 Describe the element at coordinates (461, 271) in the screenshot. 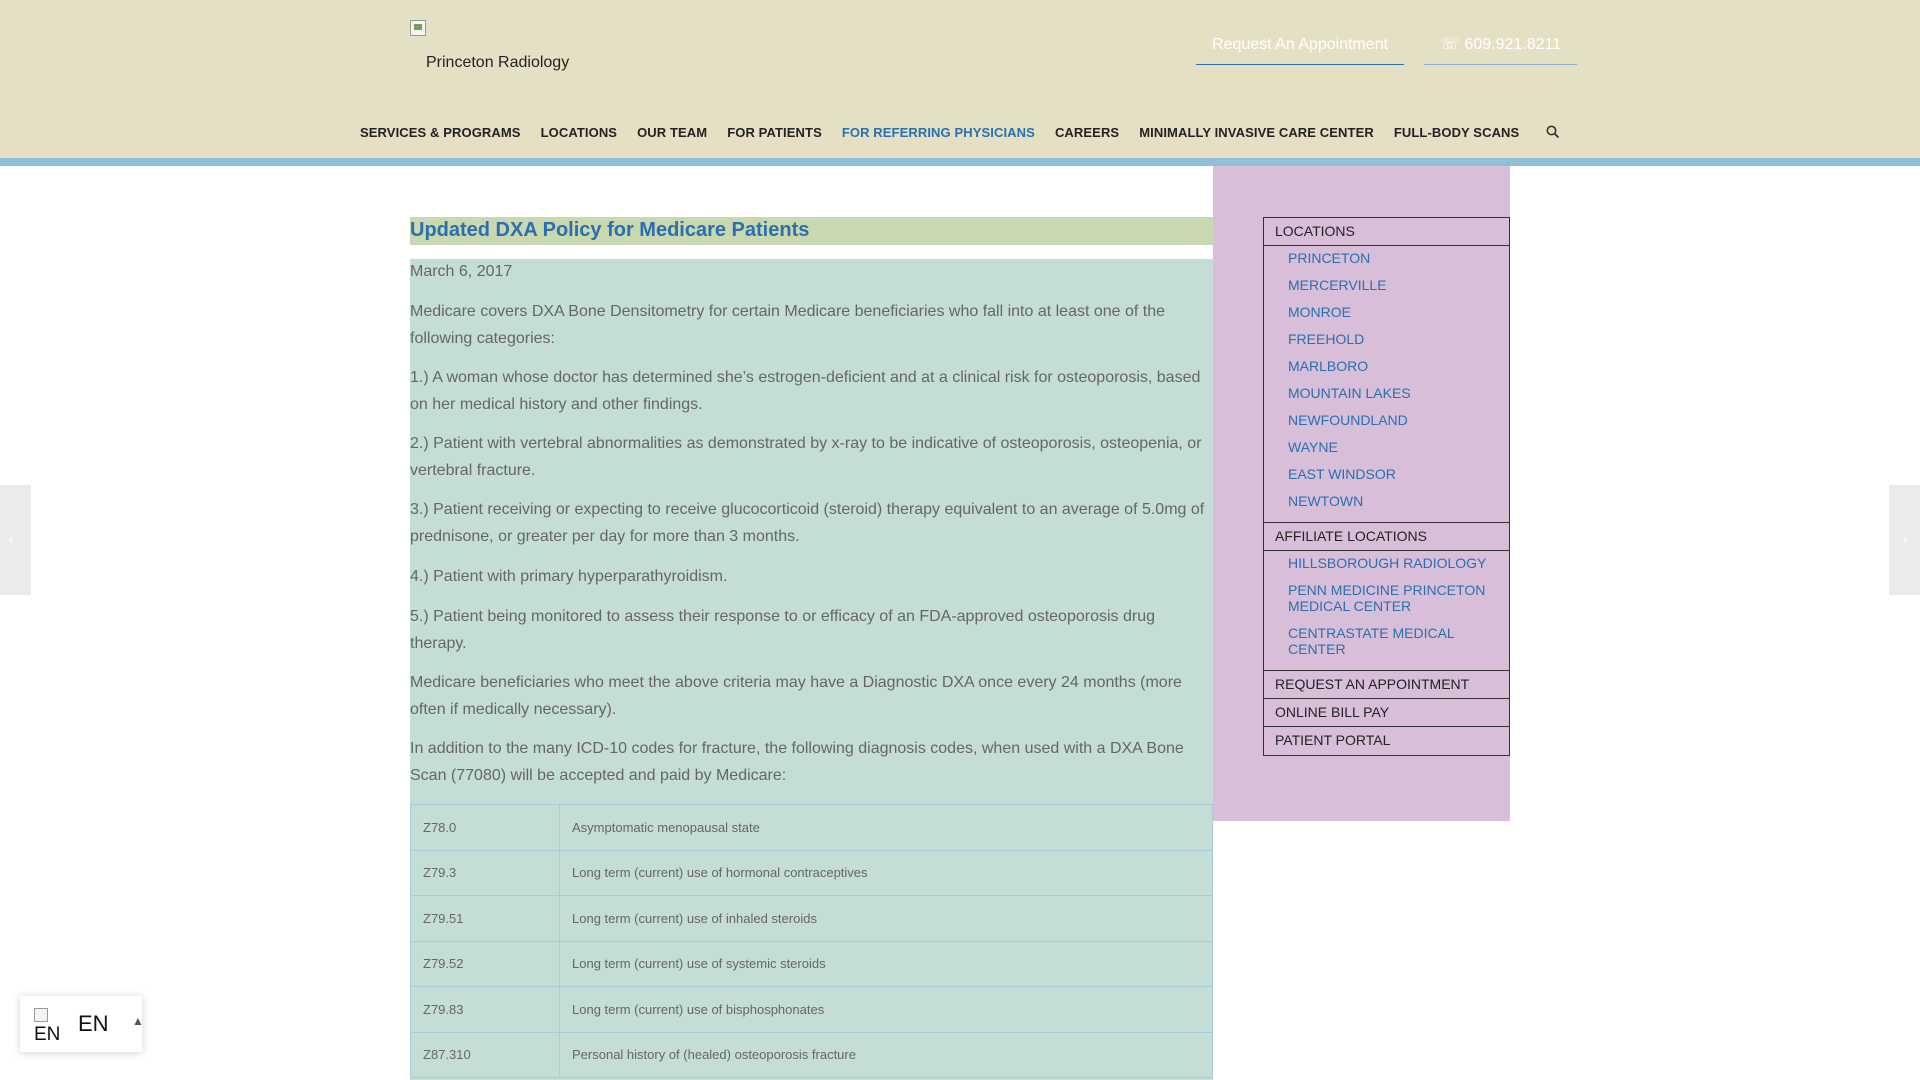

I see `post-date: March 6, 2017` at that location.